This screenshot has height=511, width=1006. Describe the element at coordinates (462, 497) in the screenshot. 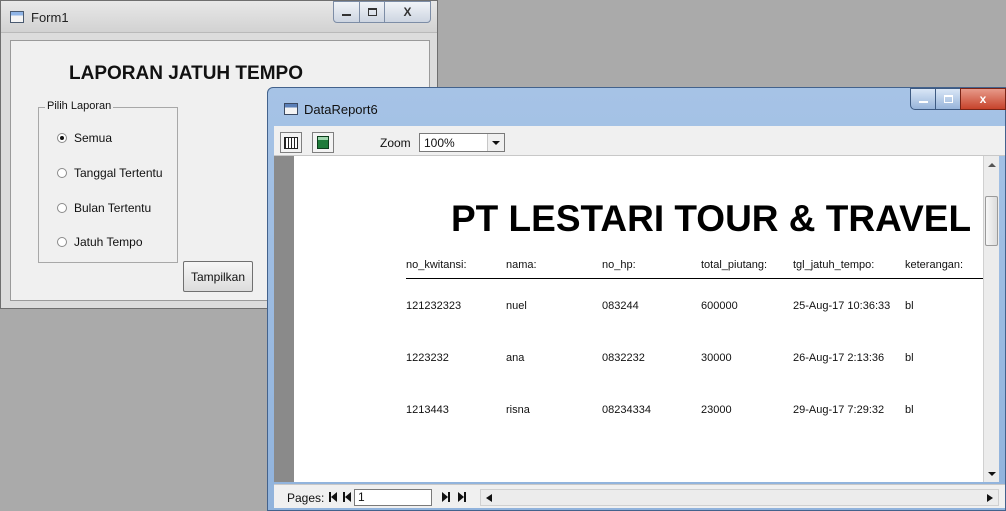

I see `last-page-button` at that location.